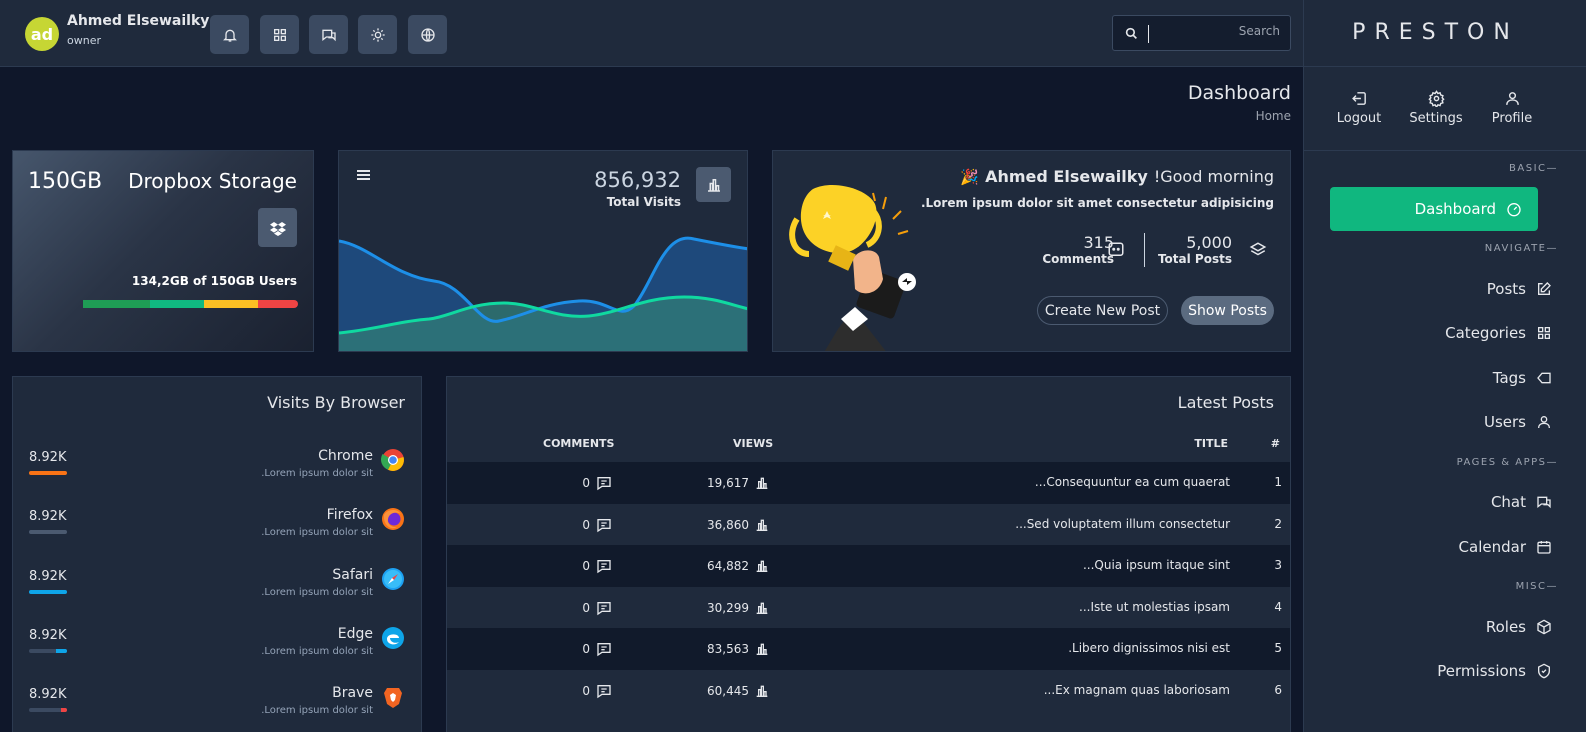  Describe the element at coordinates (868, 690) in the screenshot. I see `table-row: 0 60,445 ...Ex magnam quas laboriosam 6` at that location.